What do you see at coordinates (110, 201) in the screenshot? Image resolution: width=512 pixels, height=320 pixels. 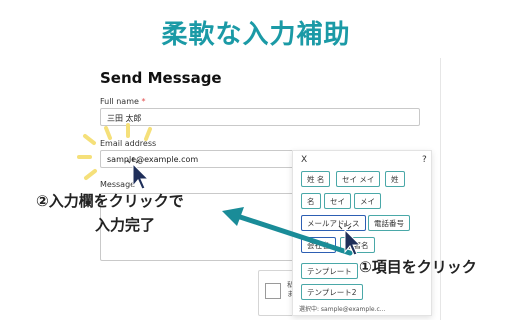 I see `annotation-step2-line1: ②入力欄をクリックで` at bounding box center [110, 201].